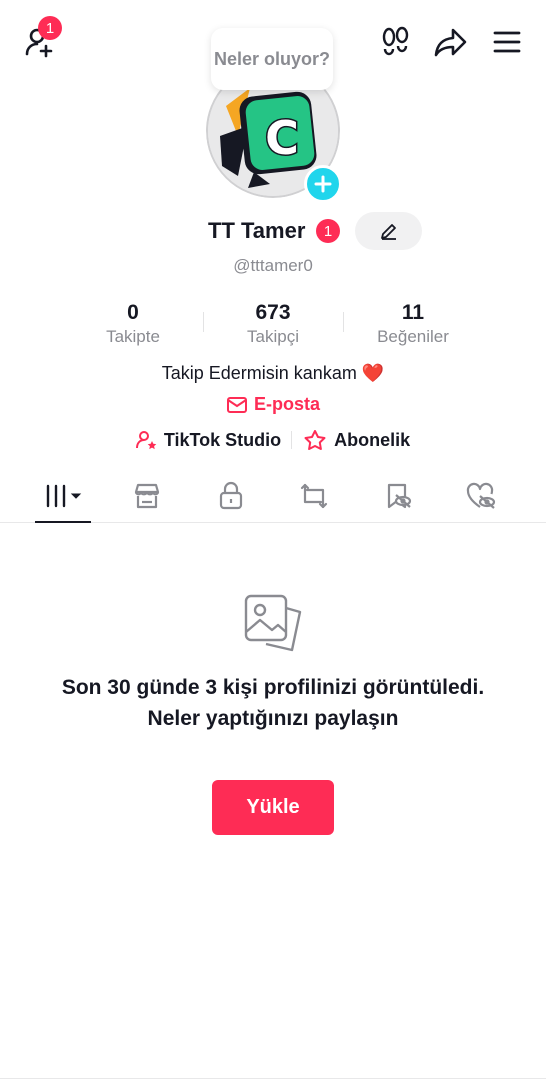 The image size is (546, 1080). I want to click on content-tabs, so click(273, 496).